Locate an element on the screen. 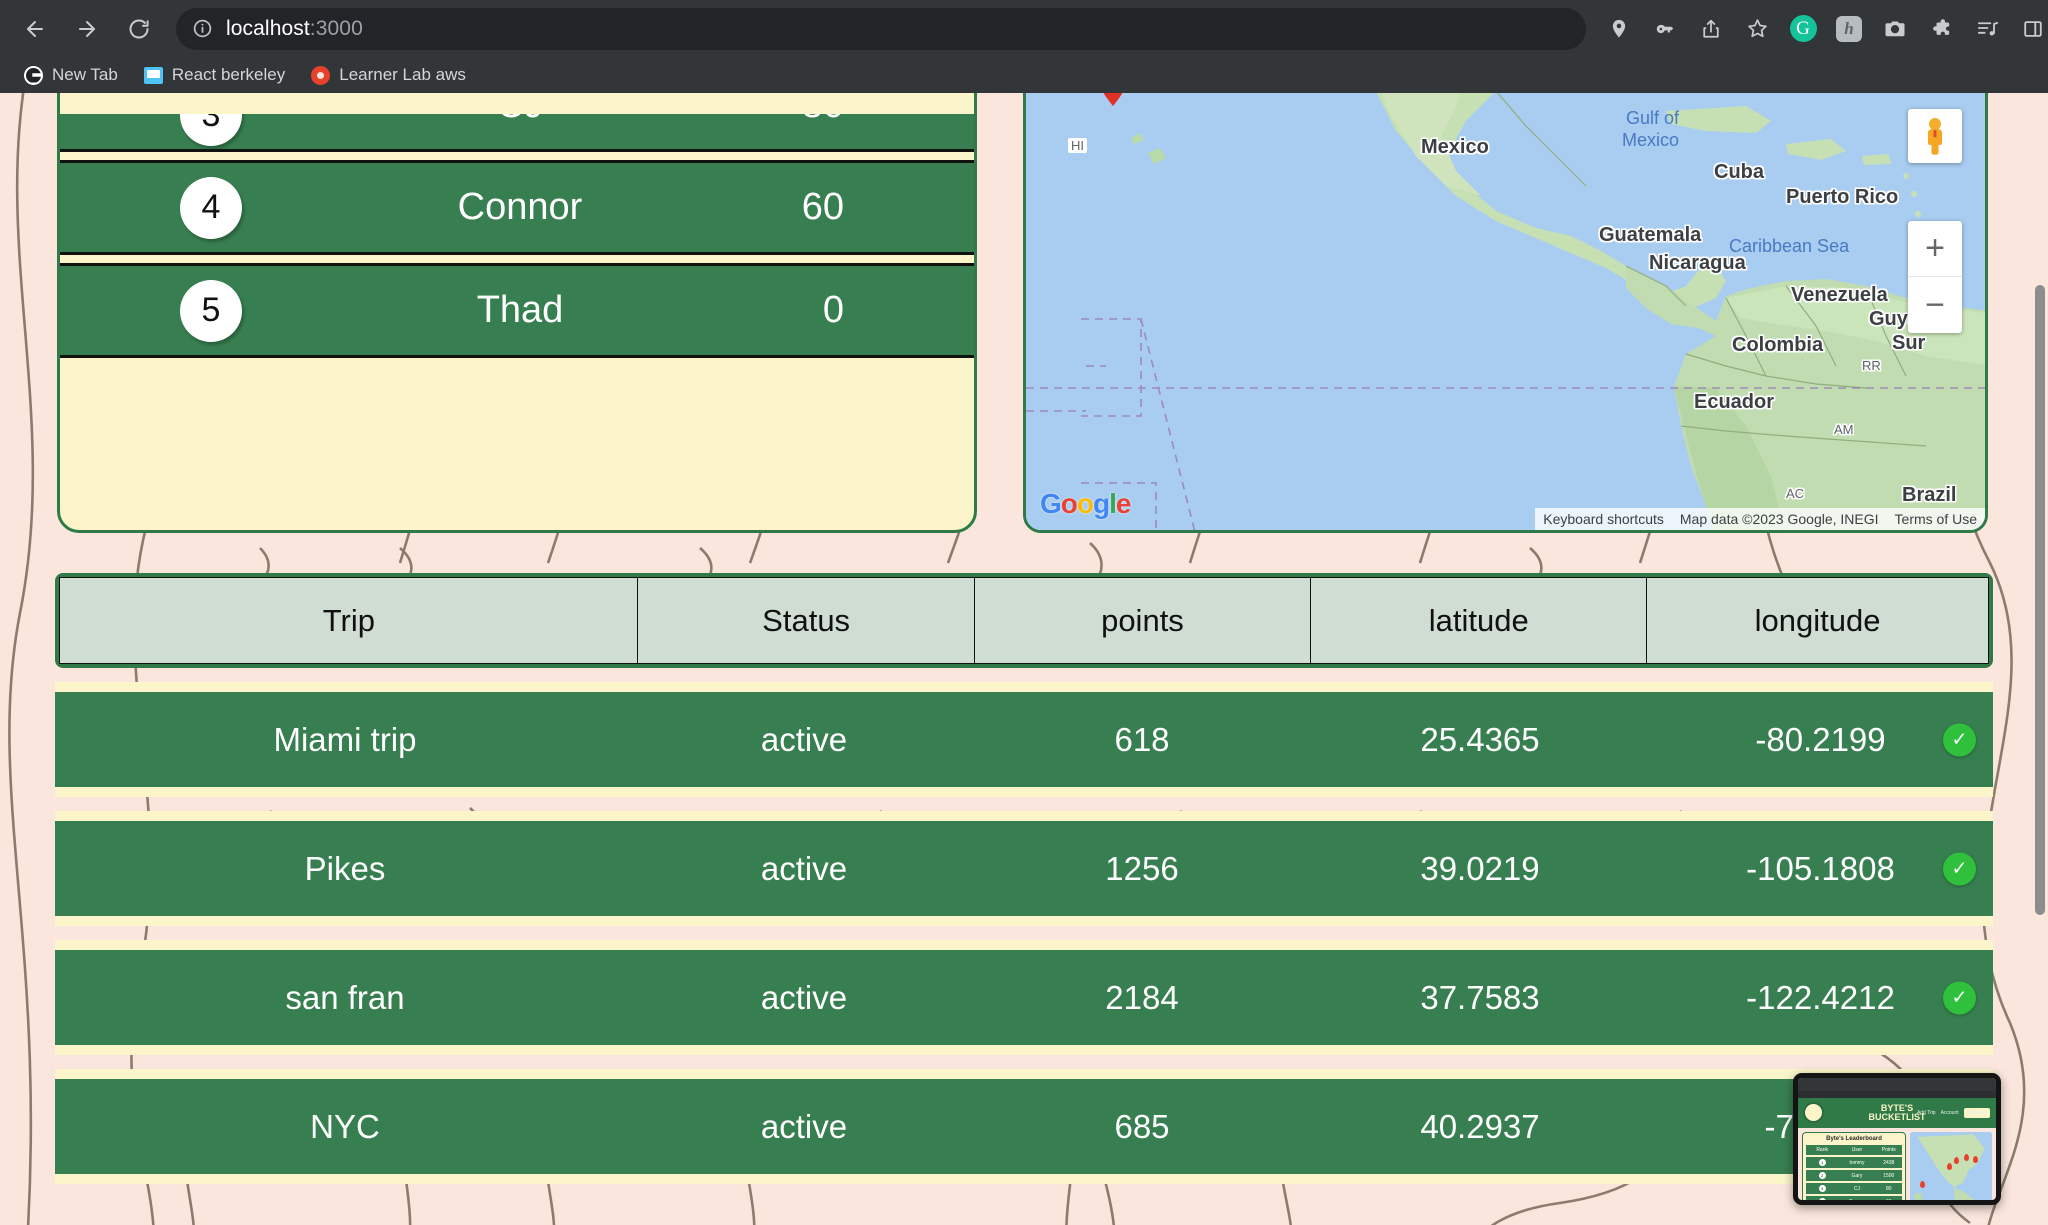  column-header-longitude: longitude is located at coordinates (1818, 620).